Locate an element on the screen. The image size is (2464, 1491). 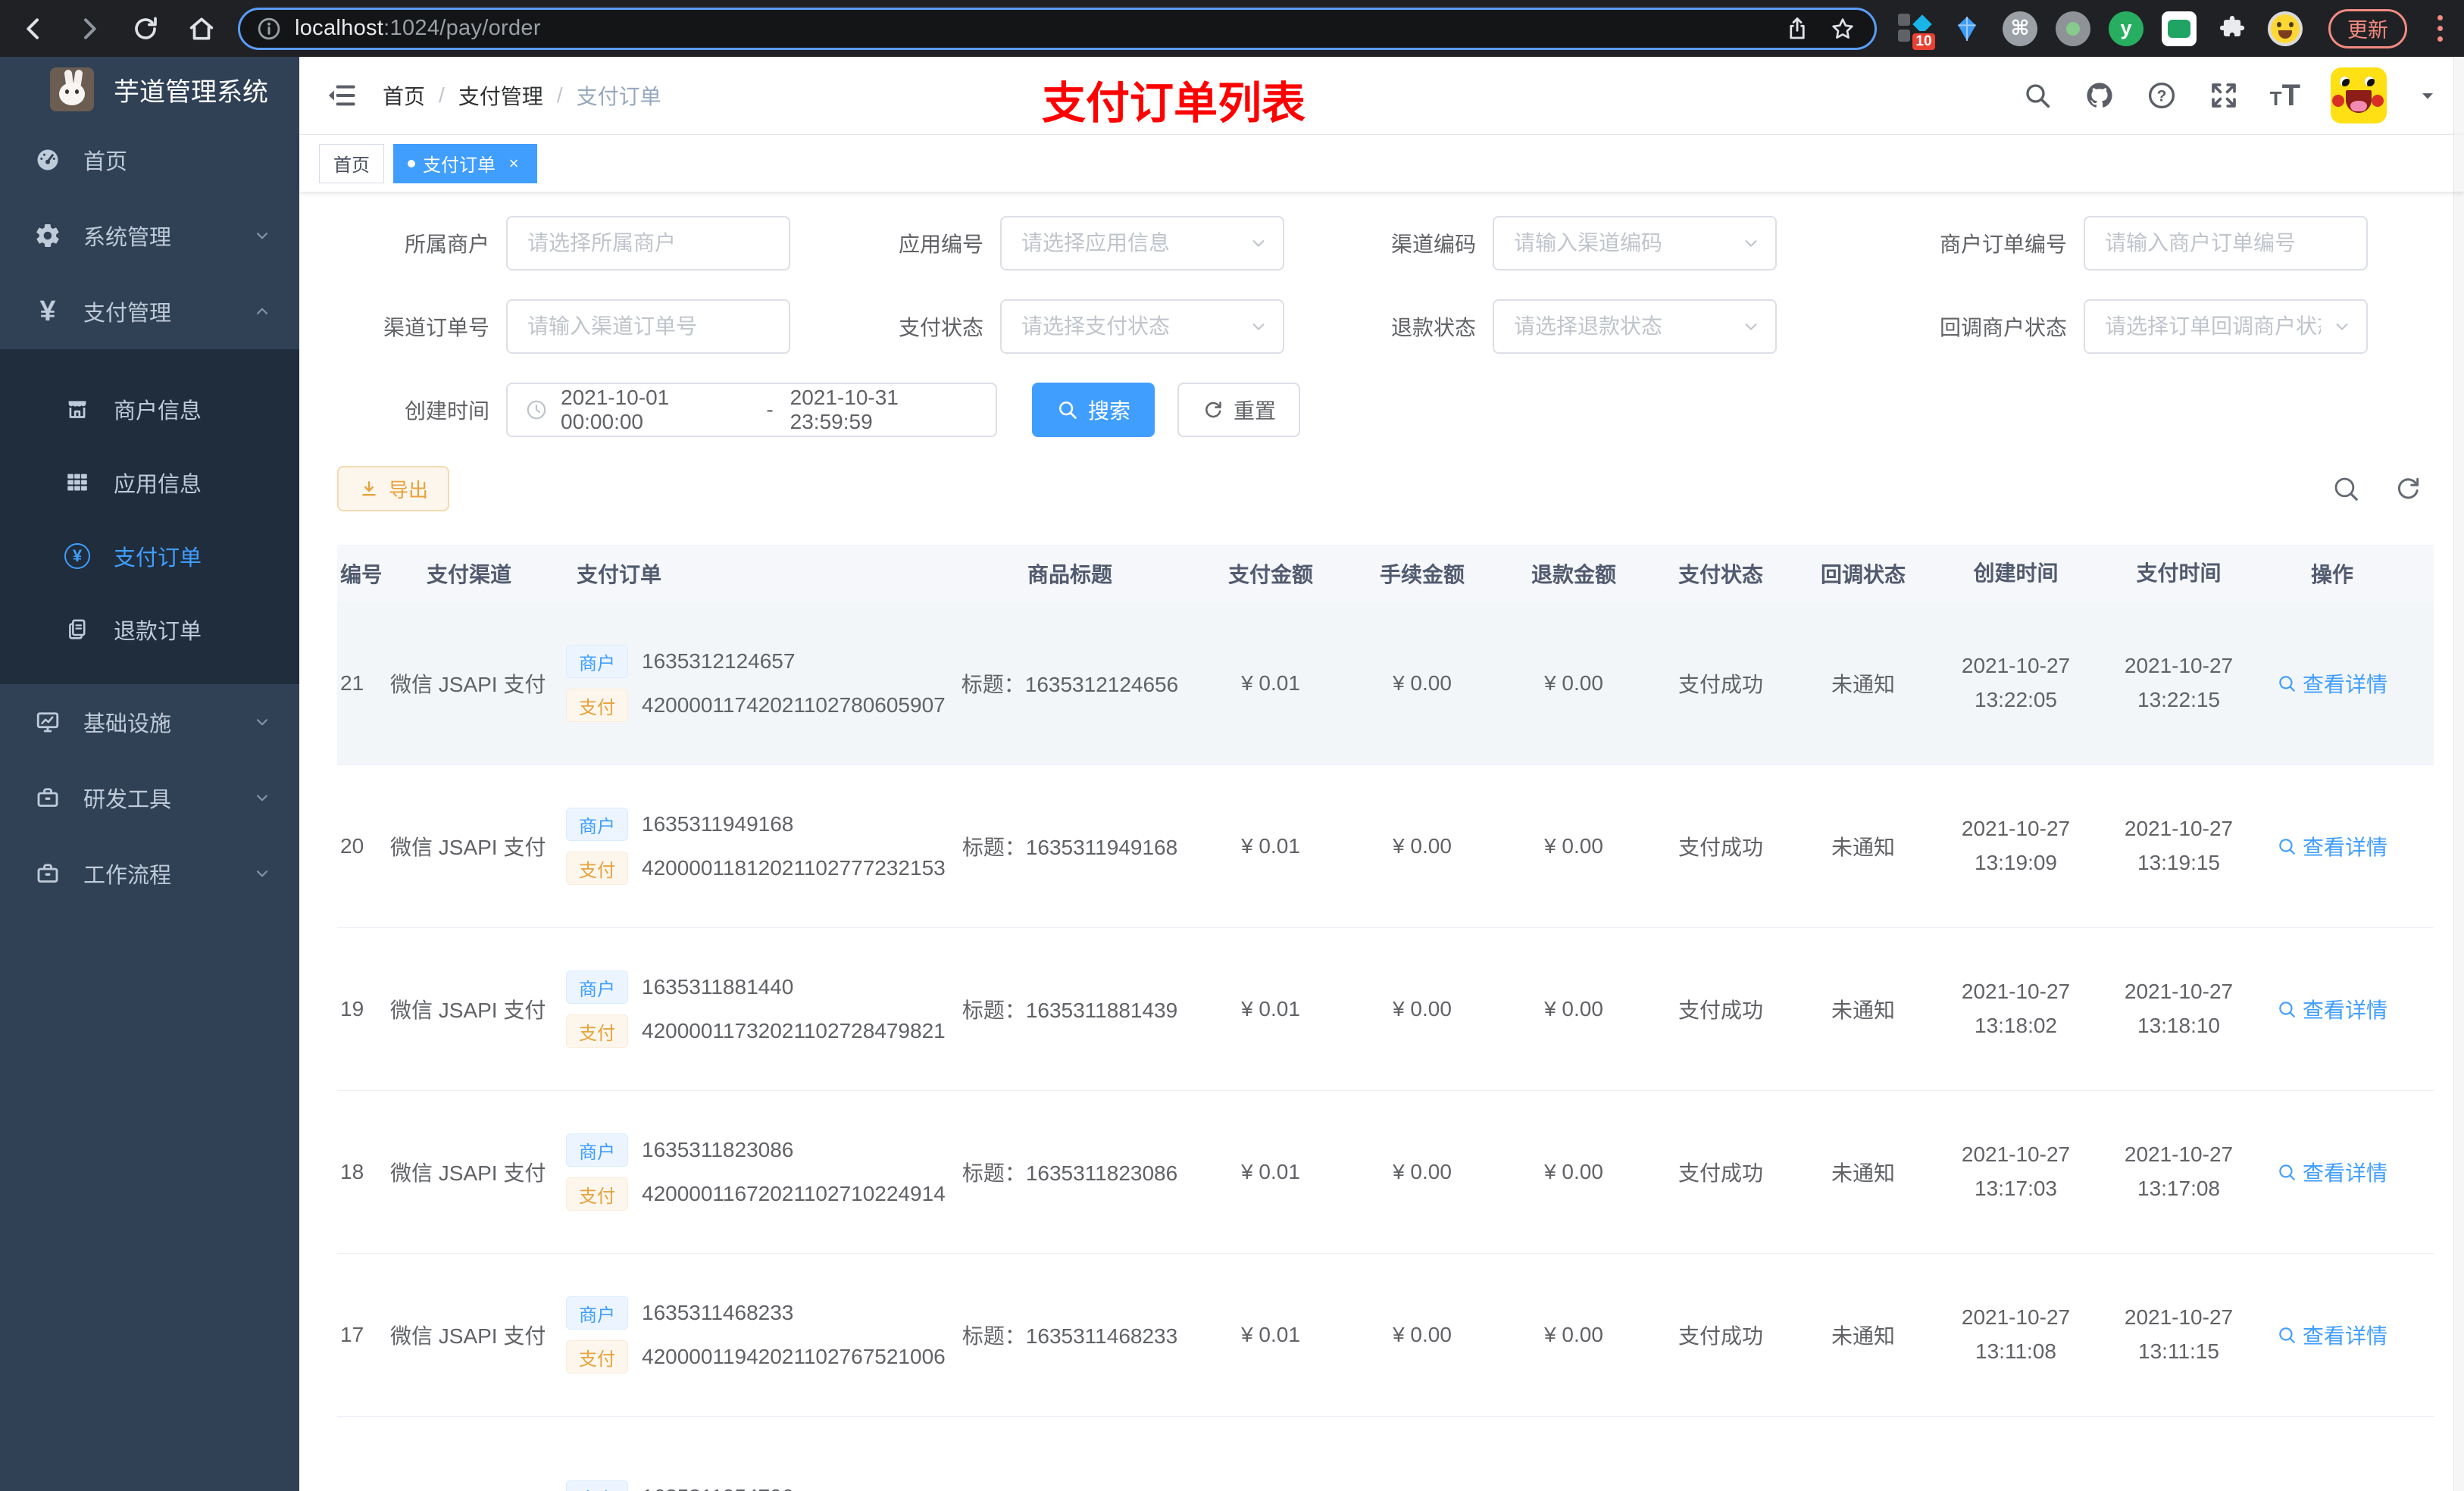
sidebar-item-system: 系统管理 is located at coordinates (149, 236).